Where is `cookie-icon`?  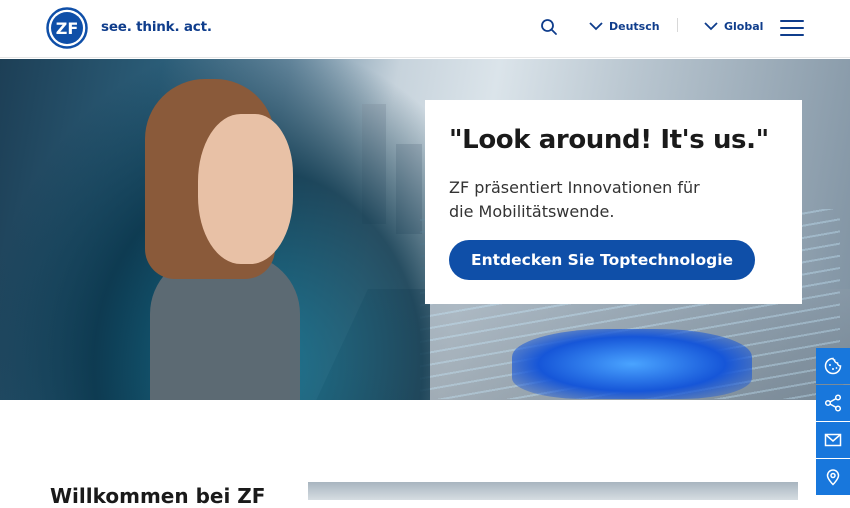 cookie-icon is located at coordinates (833, 366).